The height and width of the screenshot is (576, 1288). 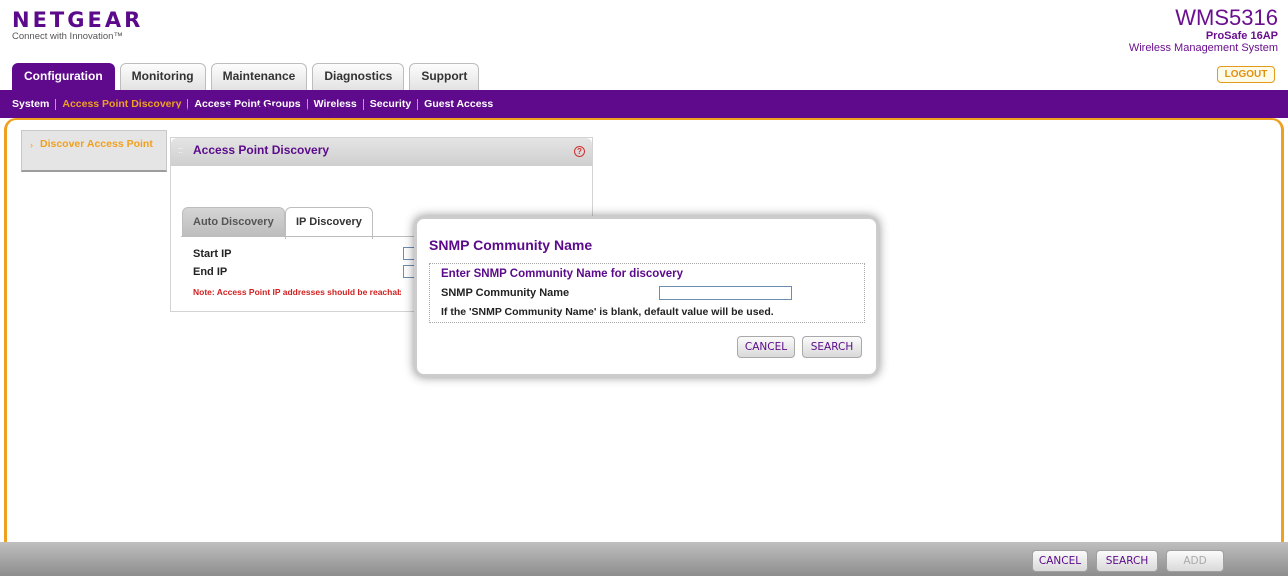 I want to click on netgear-logo: NETGEAR Connect with Innovation™, so click(x=77, y=25).